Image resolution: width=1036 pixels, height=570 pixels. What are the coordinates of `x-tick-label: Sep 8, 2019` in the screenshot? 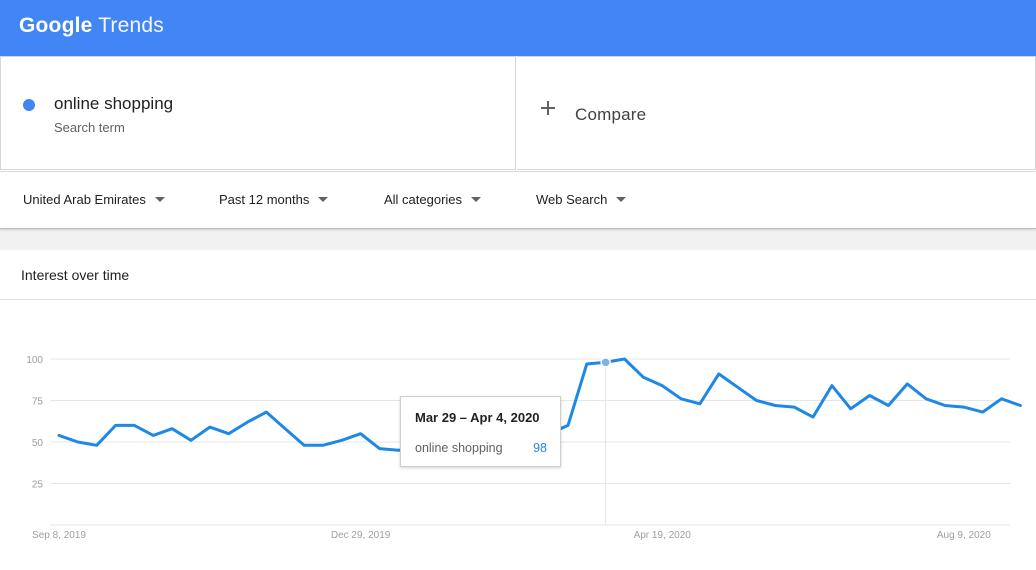 It's located at (59, 535).